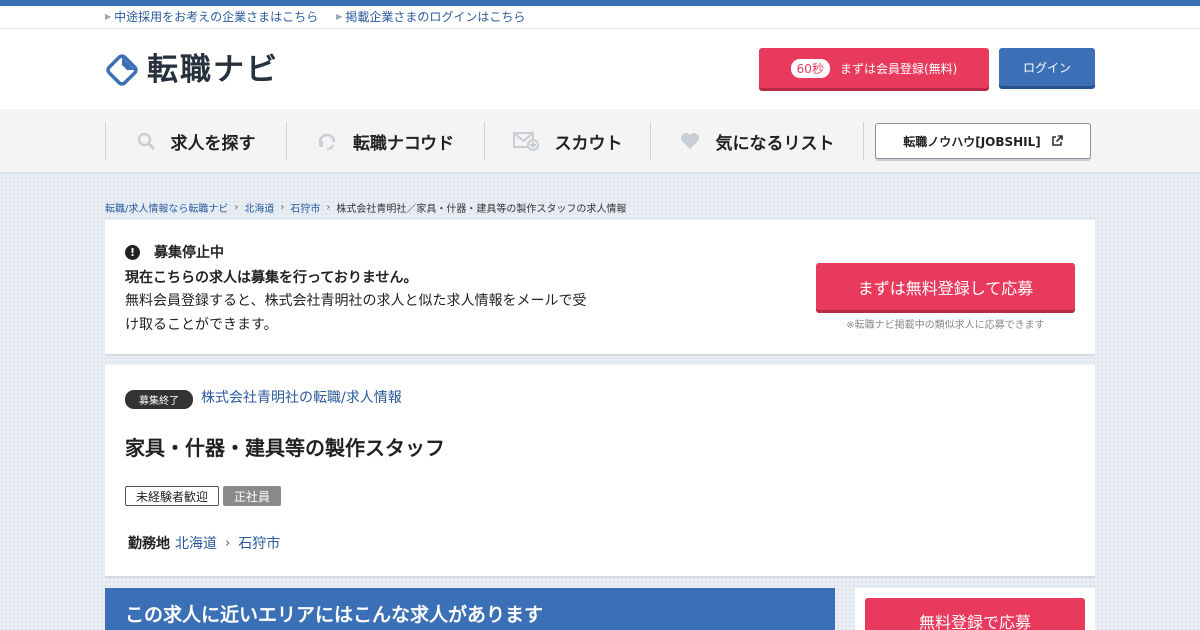 The image size is (1200, 630). I want to click on register-and-apply-label: まずは無料登録して応募, so click(945, 288).